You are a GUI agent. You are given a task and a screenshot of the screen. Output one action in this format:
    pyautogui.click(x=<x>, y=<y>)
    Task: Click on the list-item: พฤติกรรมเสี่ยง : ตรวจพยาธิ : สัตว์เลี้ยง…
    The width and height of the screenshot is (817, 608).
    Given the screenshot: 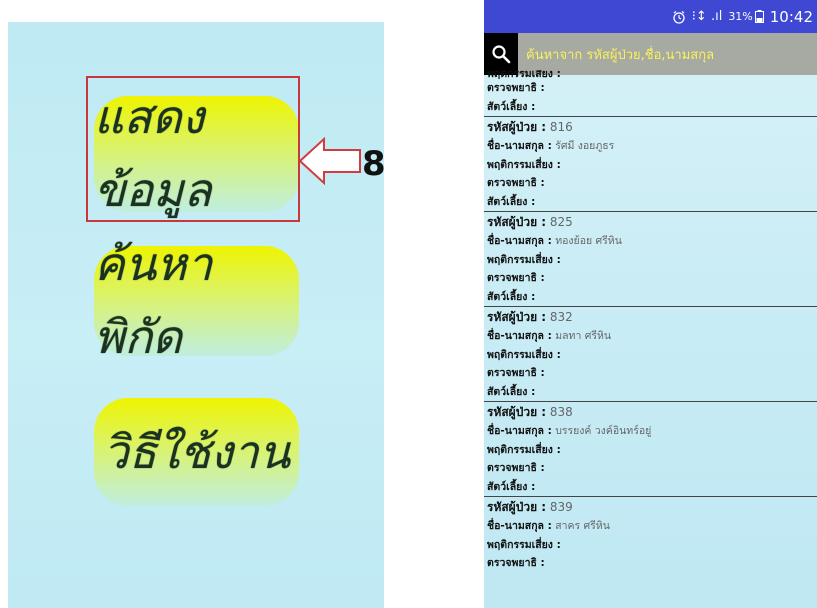 What is the action you would take?
    pyautogui.click(x=650, y=93)
    